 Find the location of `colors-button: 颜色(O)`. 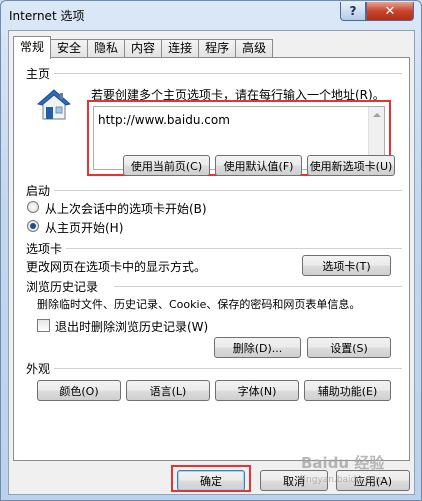

colors-button: 颜色(O) is located at coordinates (79, 390).